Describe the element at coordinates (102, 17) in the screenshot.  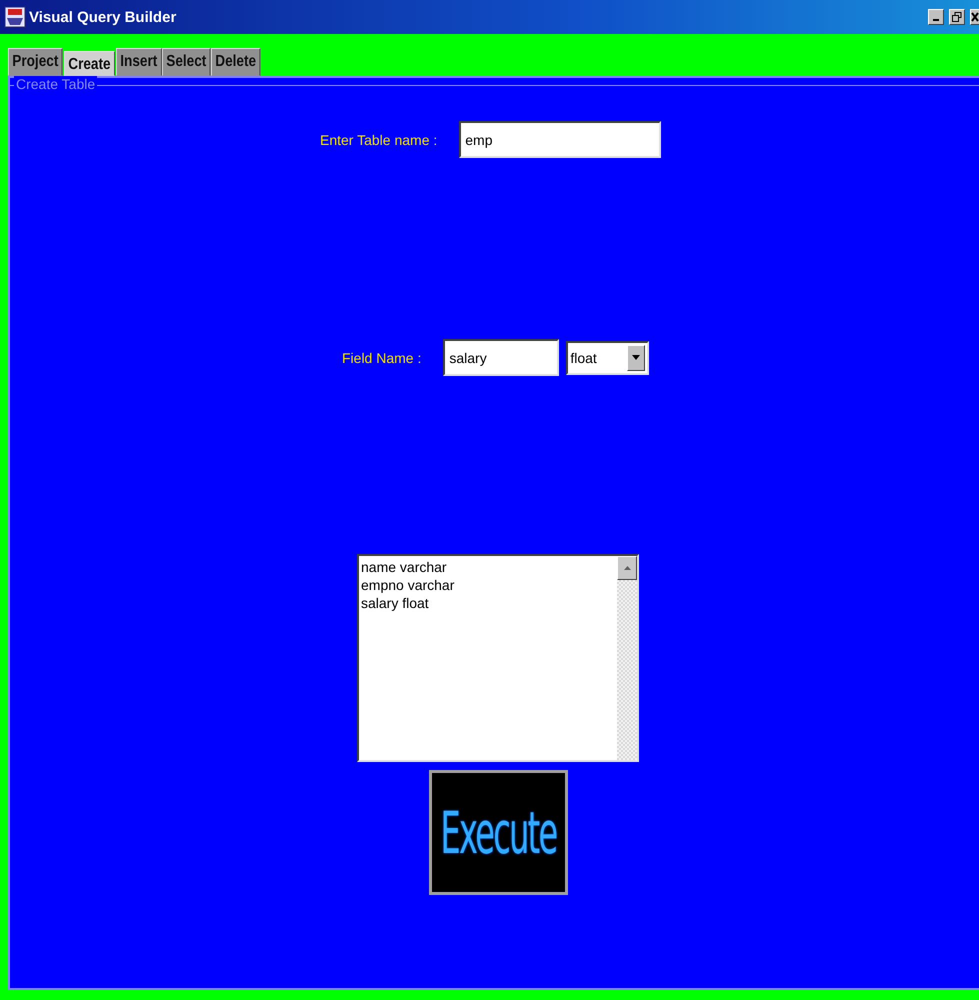
I see `window-title: Visual Query Builder` at that location.